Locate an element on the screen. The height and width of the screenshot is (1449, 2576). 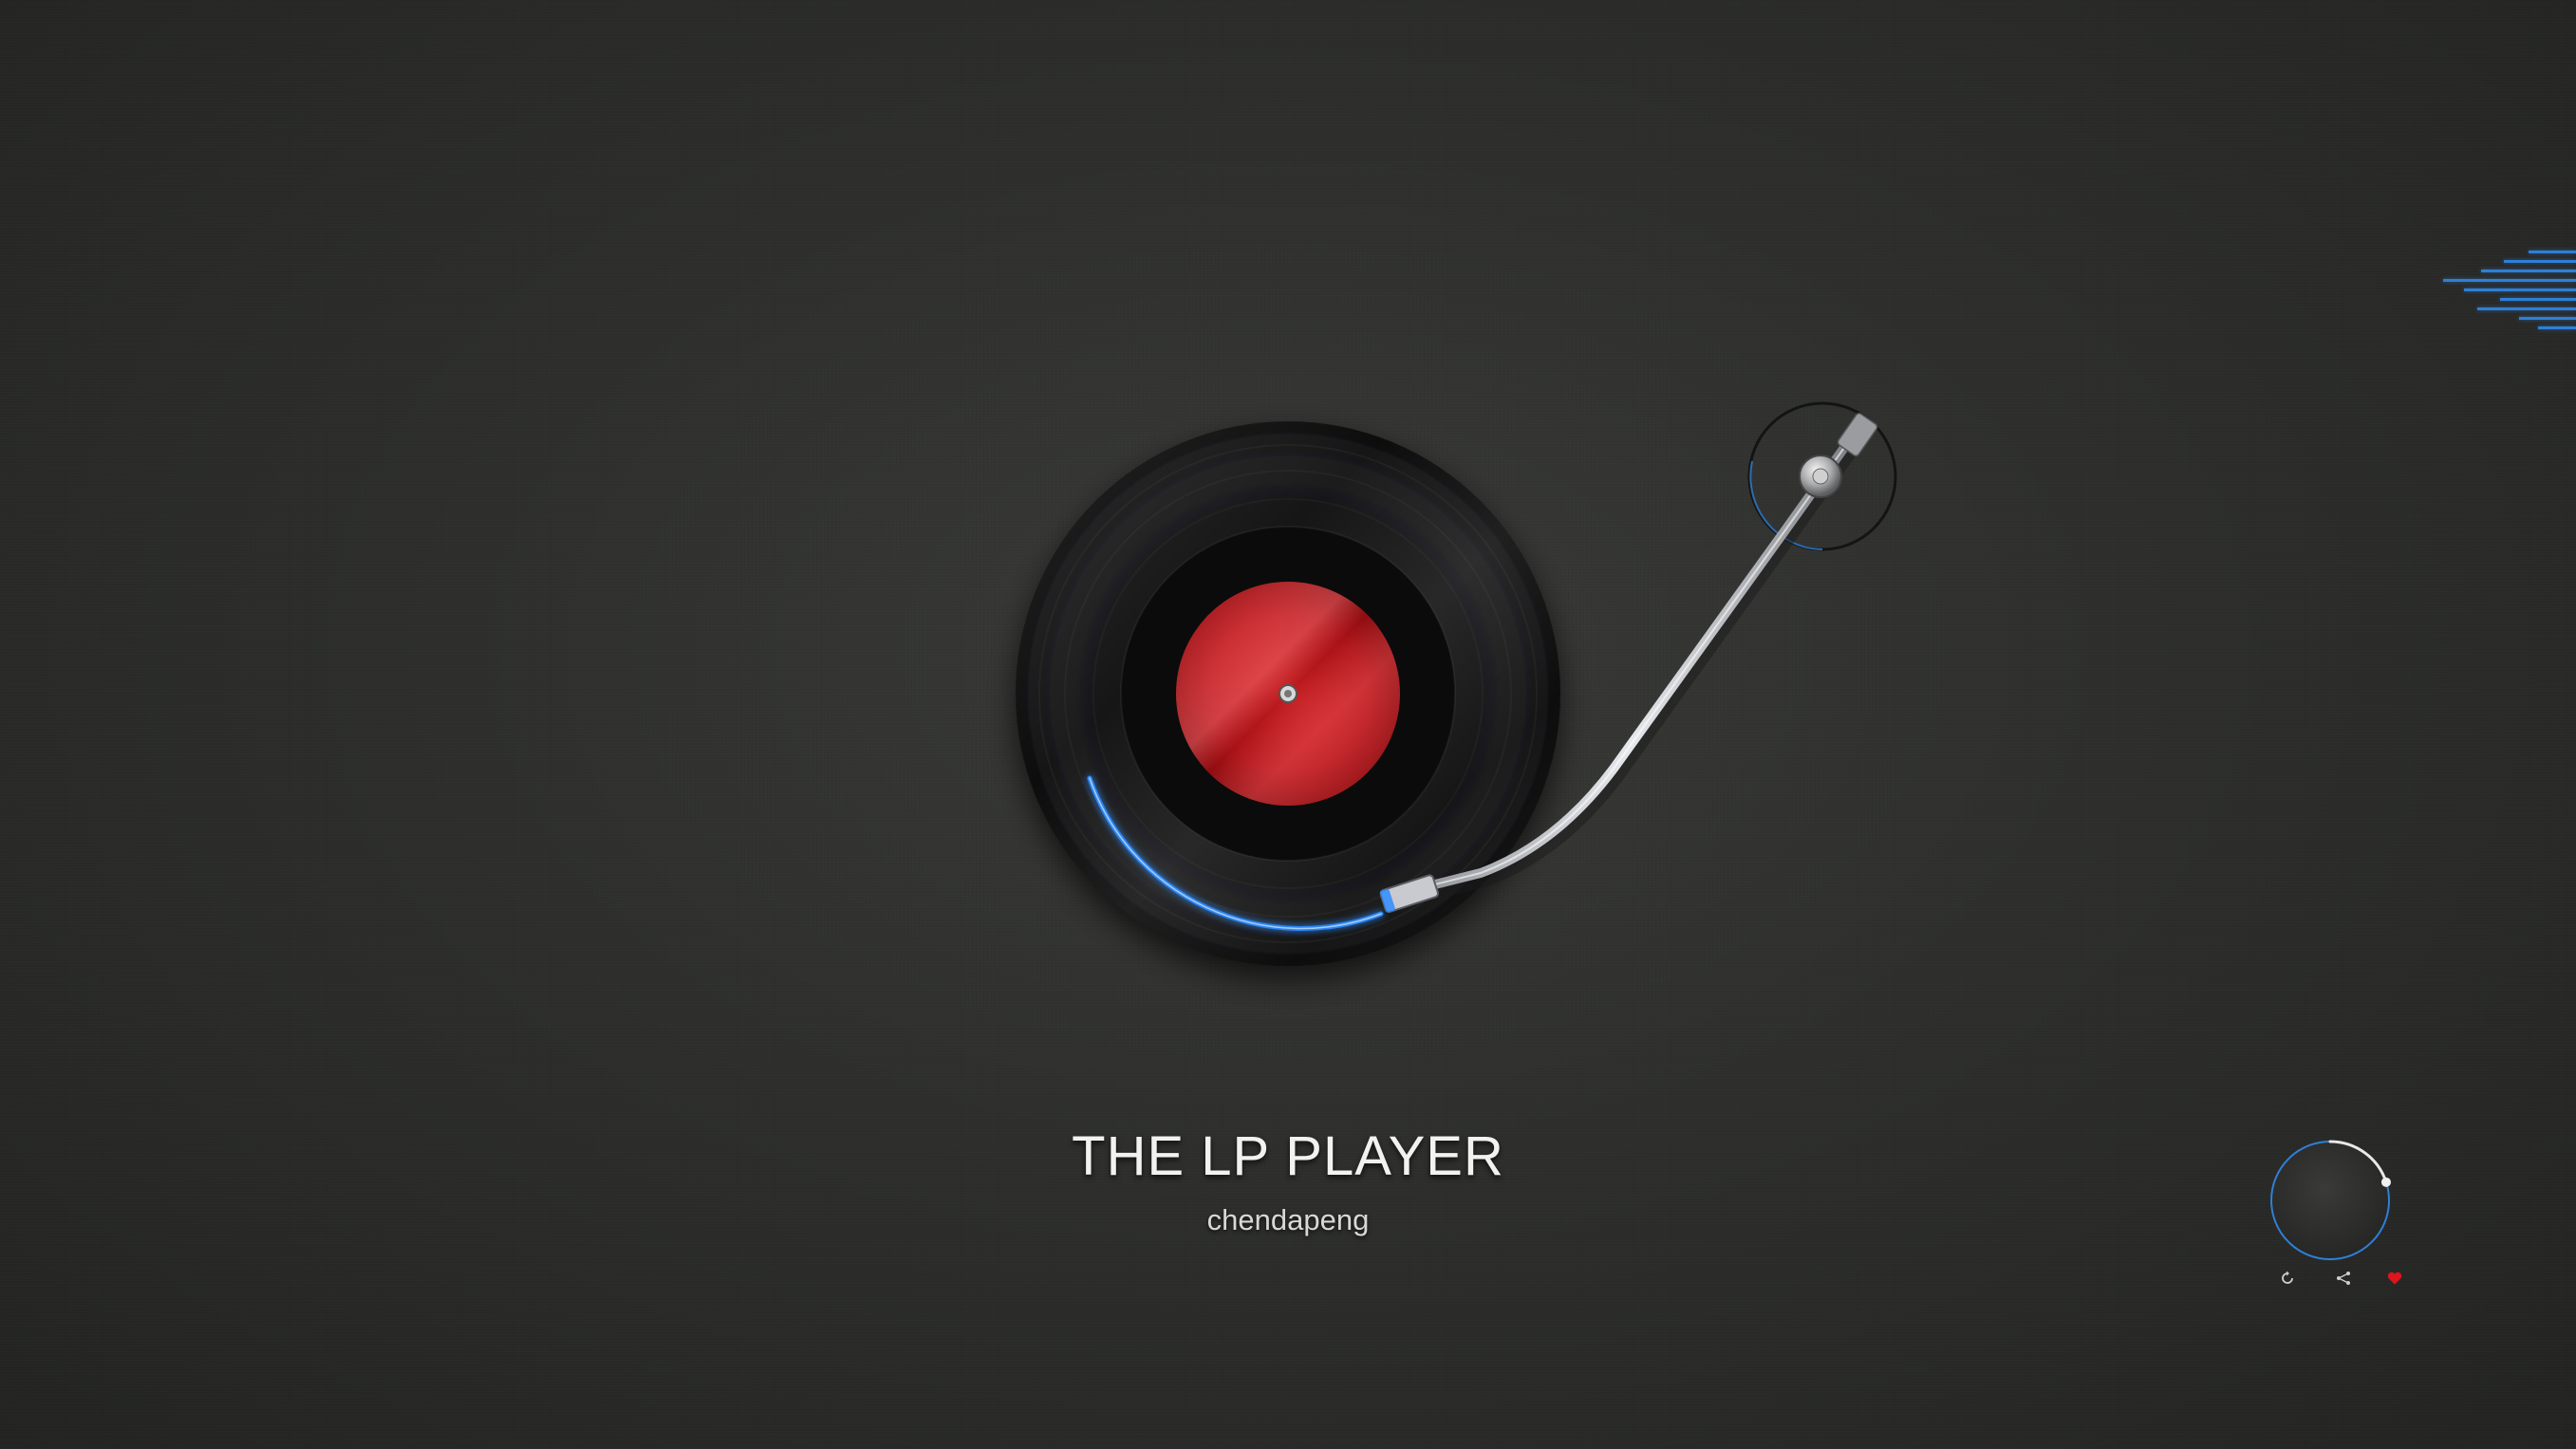
favorite-button is located at coordinates (2394, 1278).